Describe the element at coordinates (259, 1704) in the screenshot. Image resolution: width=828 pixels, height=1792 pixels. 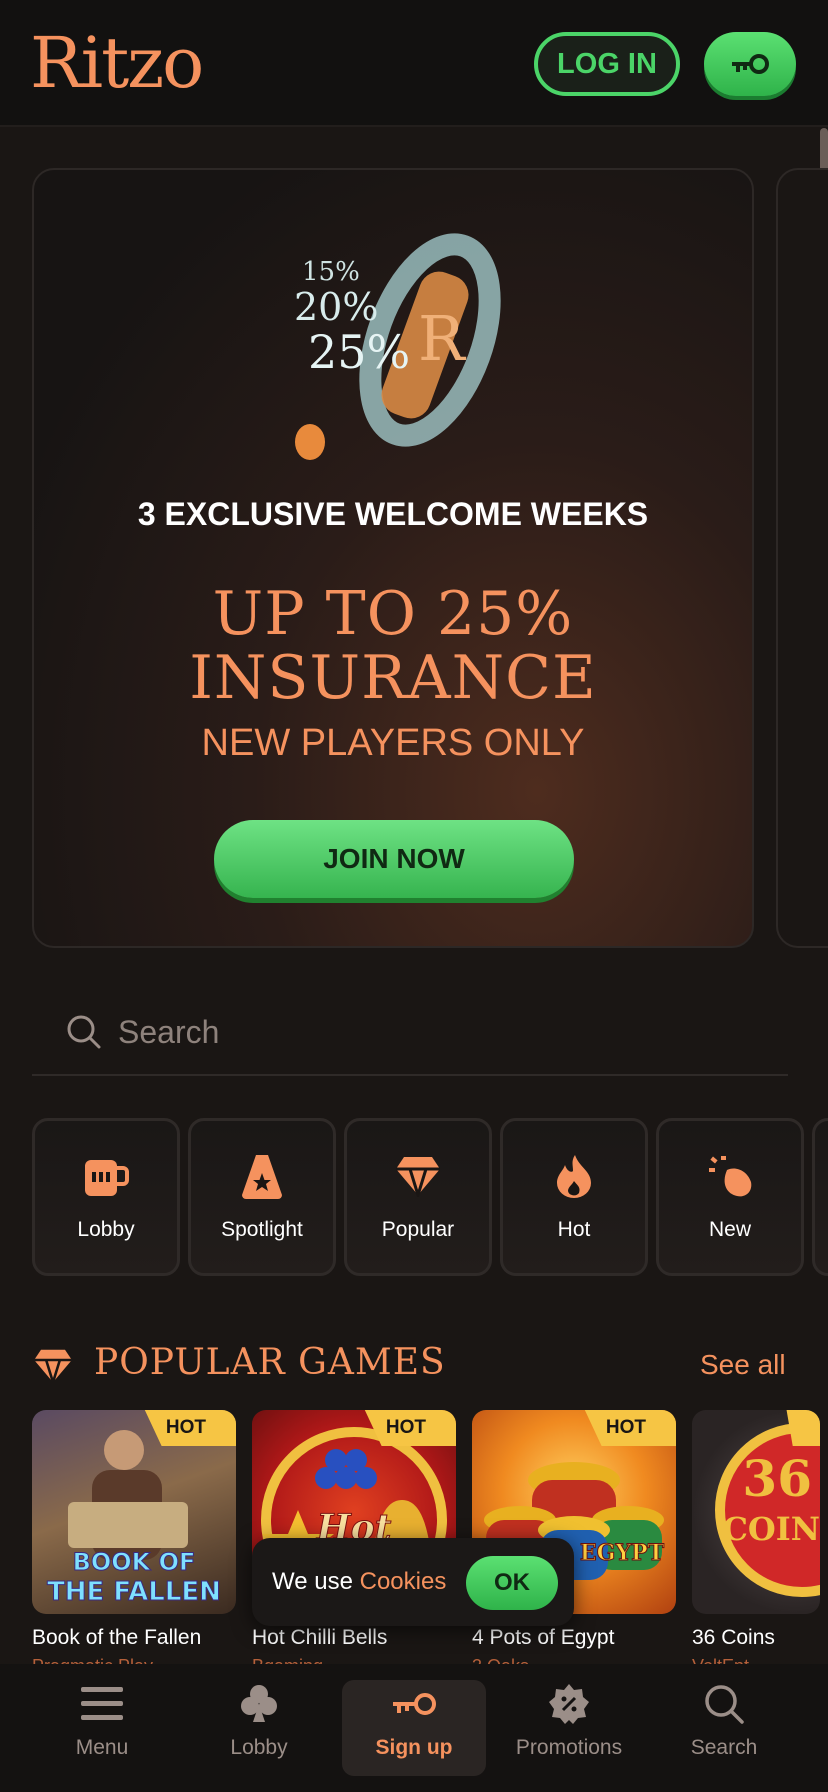
I see `club-icon` at that location.